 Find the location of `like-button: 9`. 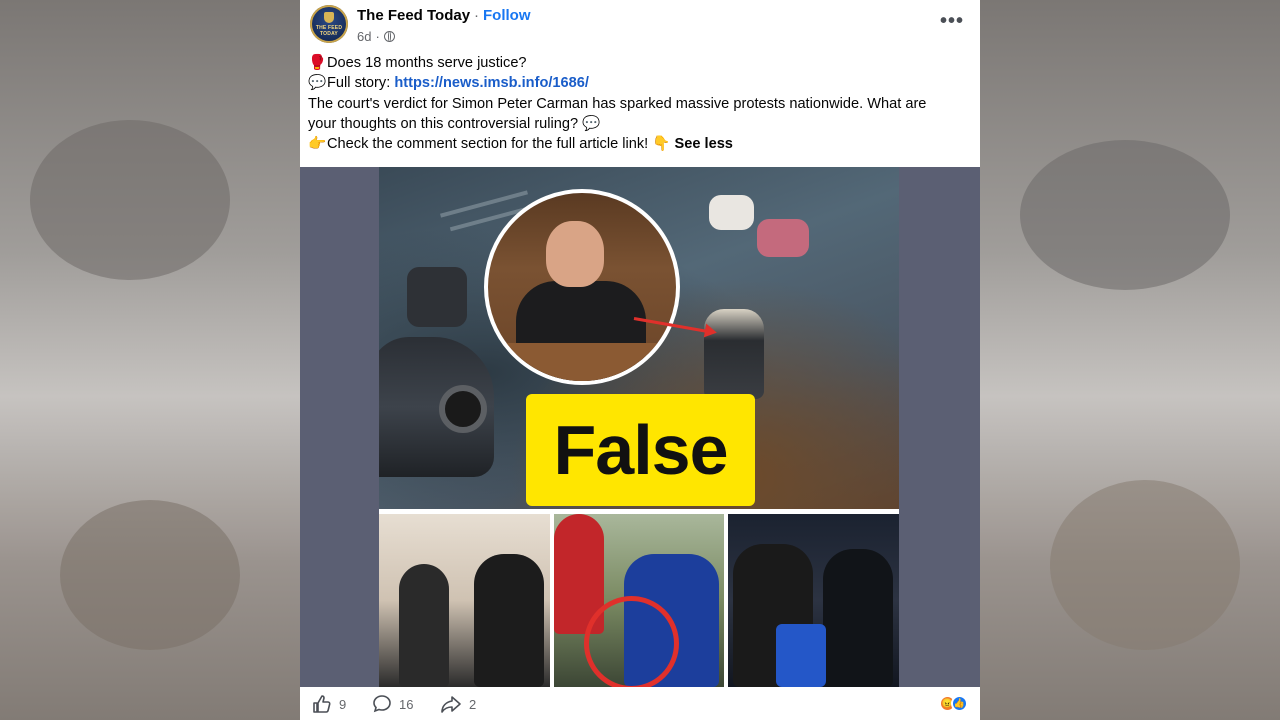

like-button: 9 is located at coordinates (329, 704).